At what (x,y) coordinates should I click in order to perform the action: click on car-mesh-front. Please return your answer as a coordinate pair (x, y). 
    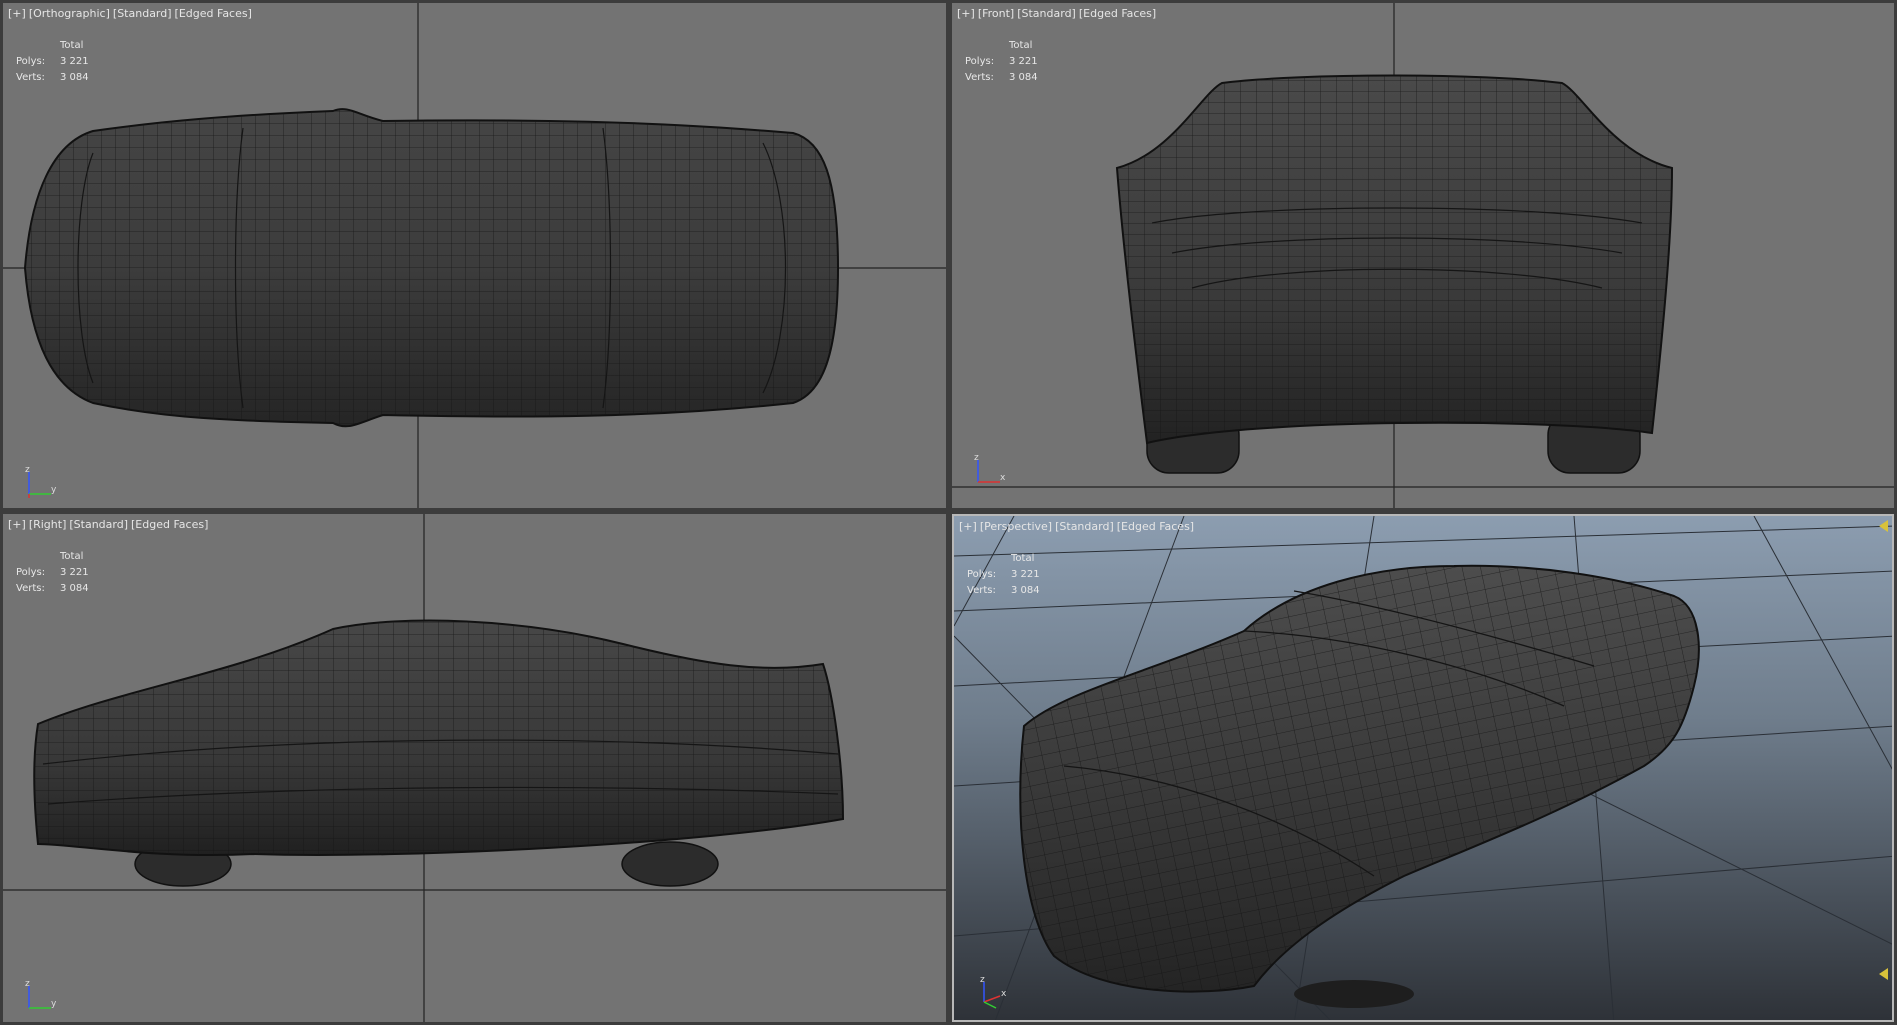
    Looking at the image, I should click on (1394, 274).